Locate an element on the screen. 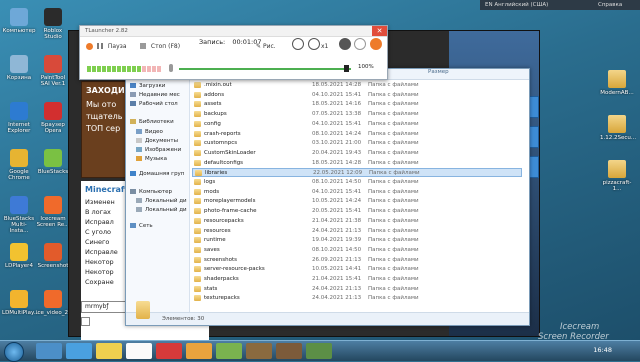 The image size is (640, 362). desktop-icon: Google Chrome is located at coordinates (19, 165).